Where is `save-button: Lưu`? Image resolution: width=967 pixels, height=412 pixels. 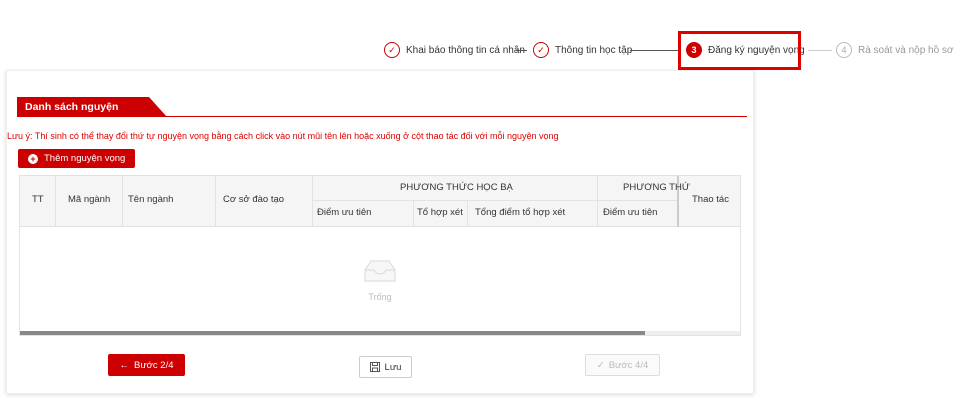 save-button: Lưu is located at coordinates (385, 367).